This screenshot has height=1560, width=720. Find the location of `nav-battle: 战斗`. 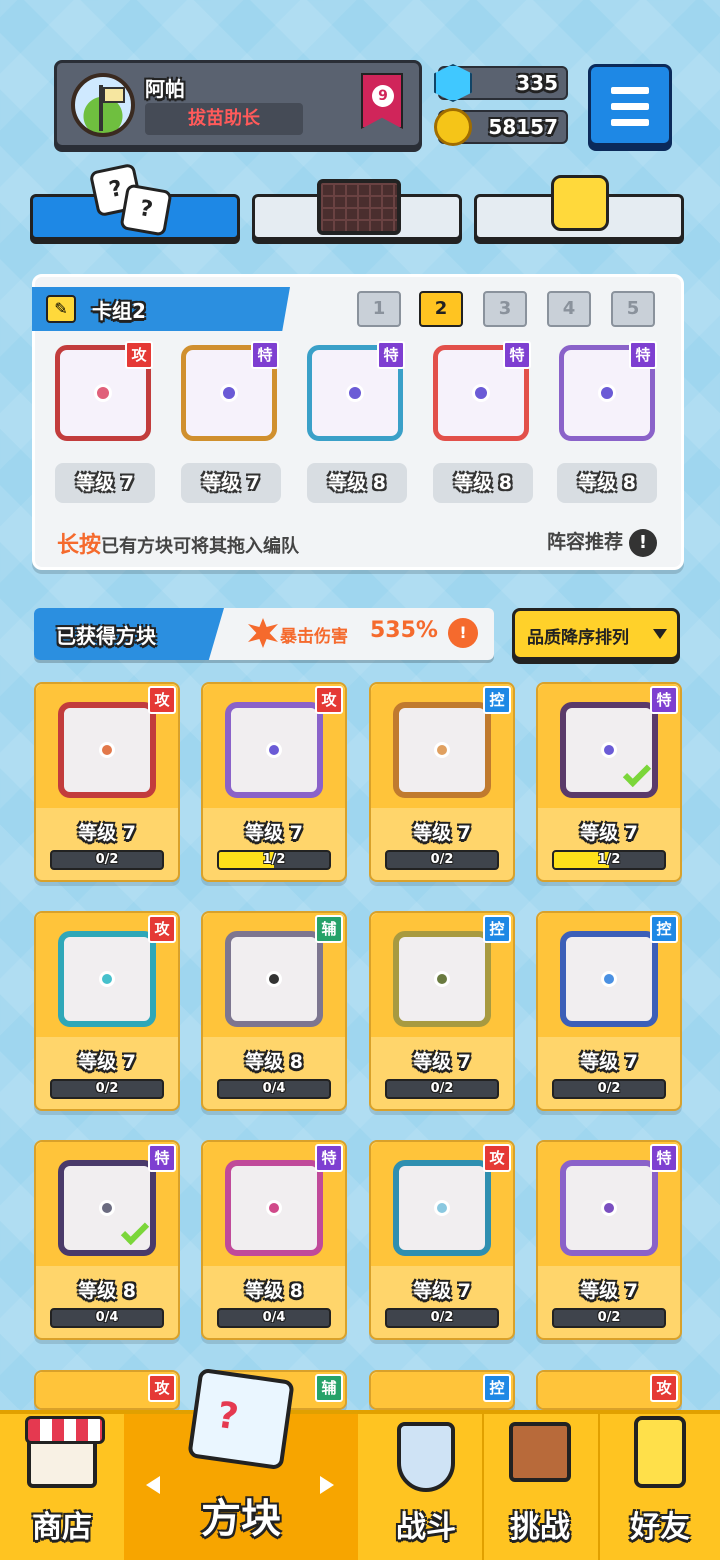

nav-battle: 战斗 is located at coordinates (426, 1487).